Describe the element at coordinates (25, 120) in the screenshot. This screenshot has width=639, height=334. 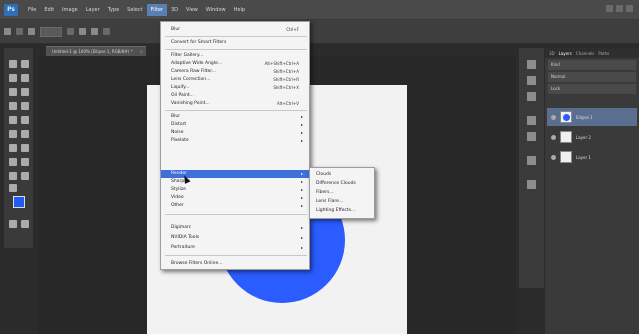
I see `history-brush-icon` at that location.